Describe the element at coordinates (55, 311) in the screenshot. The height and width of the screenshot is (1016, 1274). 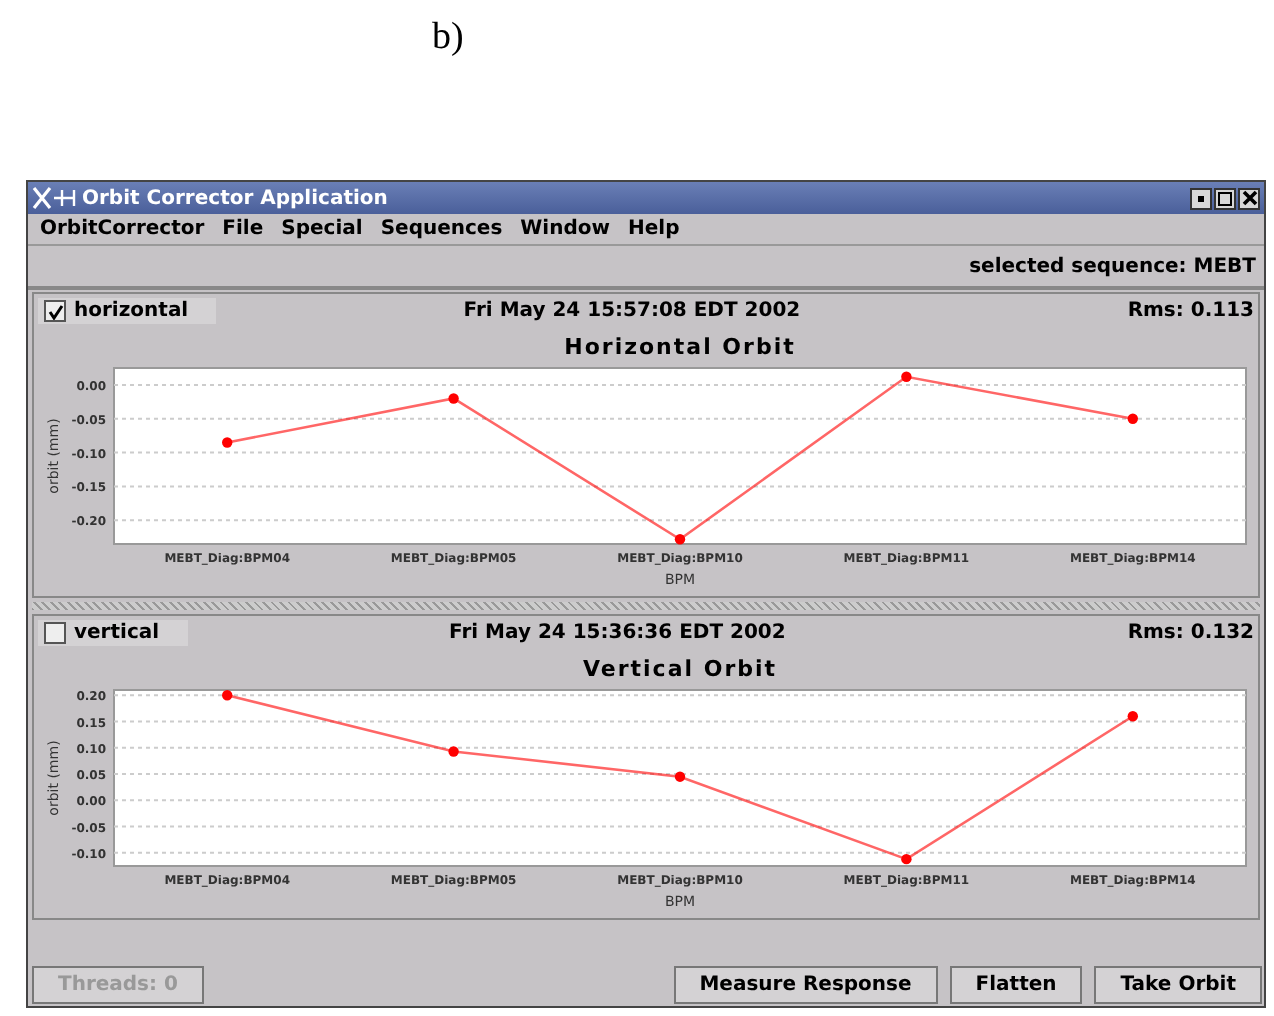
I see `checkmark-icon` at that location.